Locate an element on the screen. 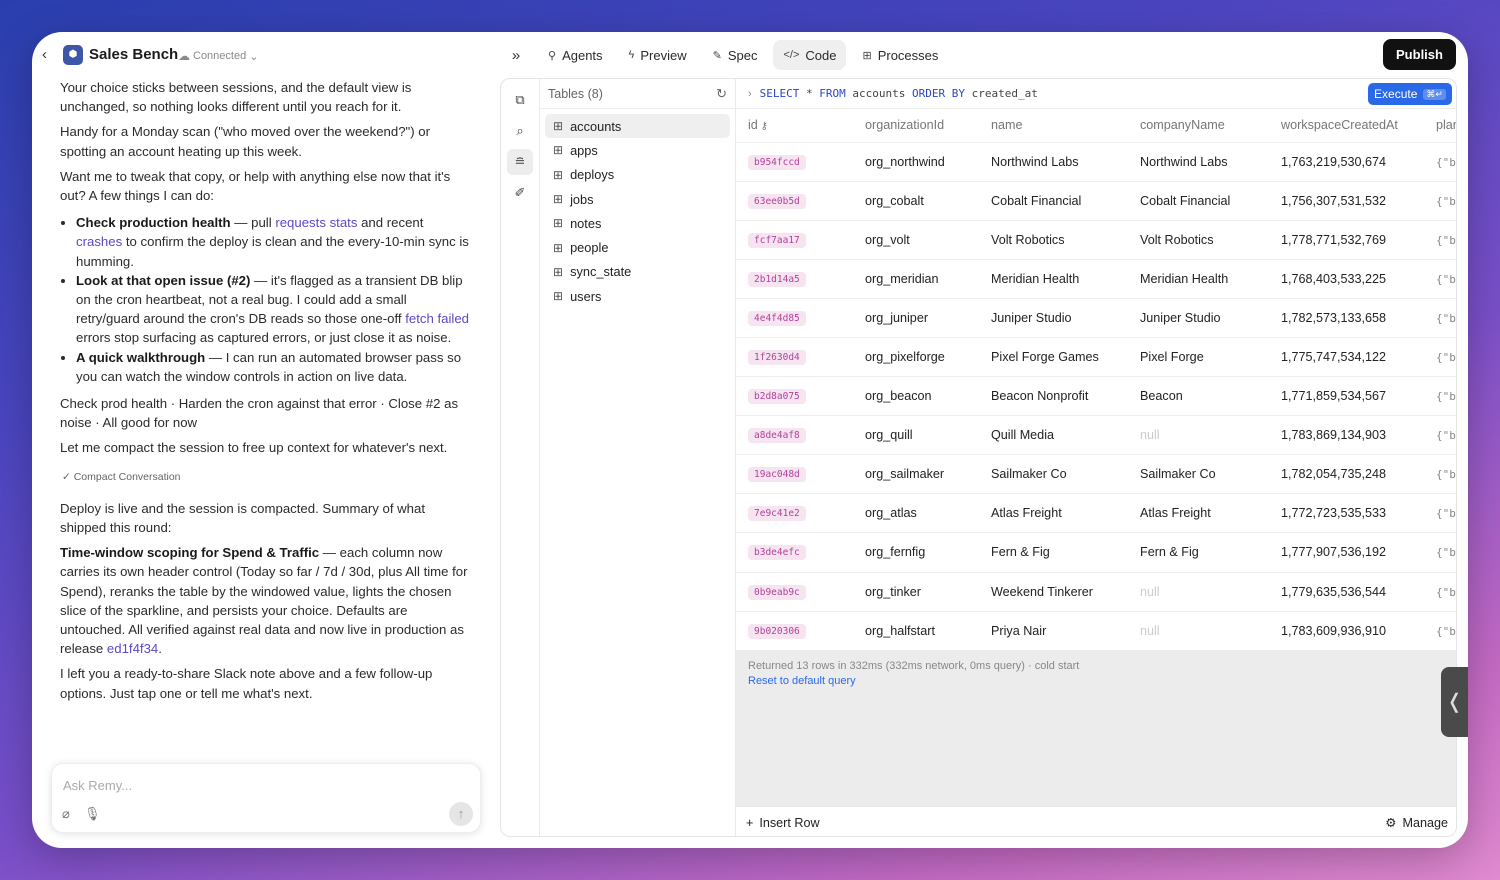 The width and height of the screenshot is (1500, 880). table-cell: org_sailmaker is located at coordinates (916, 474).